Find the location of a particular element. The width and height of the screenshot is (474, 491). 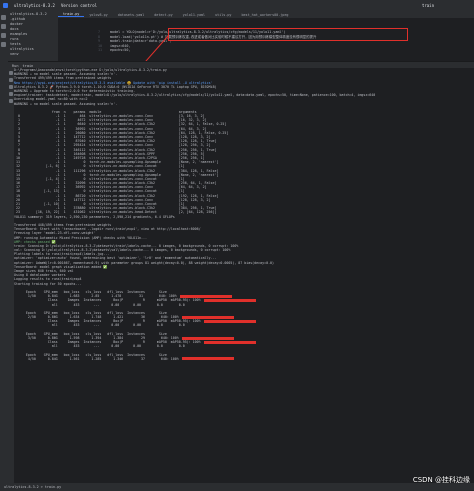

run-label: Run is located at coordinates (15, 66).